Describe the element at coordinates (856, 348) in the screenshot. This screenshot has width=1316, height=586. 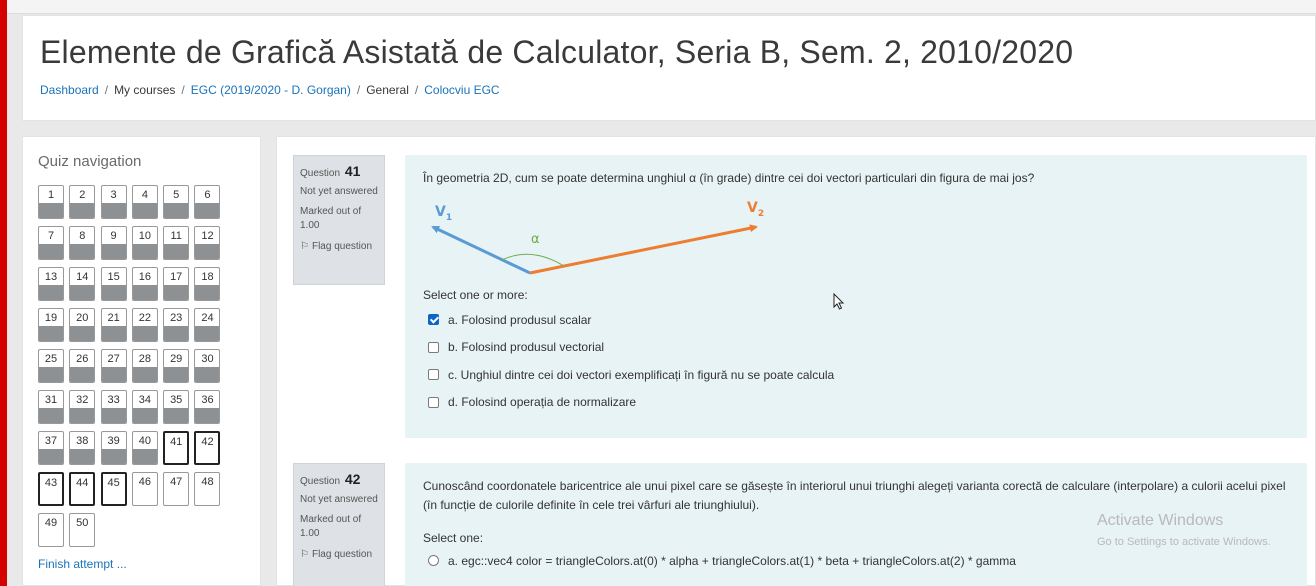
I see `answer-option: b. Folosind produsul vectorial` at that location.